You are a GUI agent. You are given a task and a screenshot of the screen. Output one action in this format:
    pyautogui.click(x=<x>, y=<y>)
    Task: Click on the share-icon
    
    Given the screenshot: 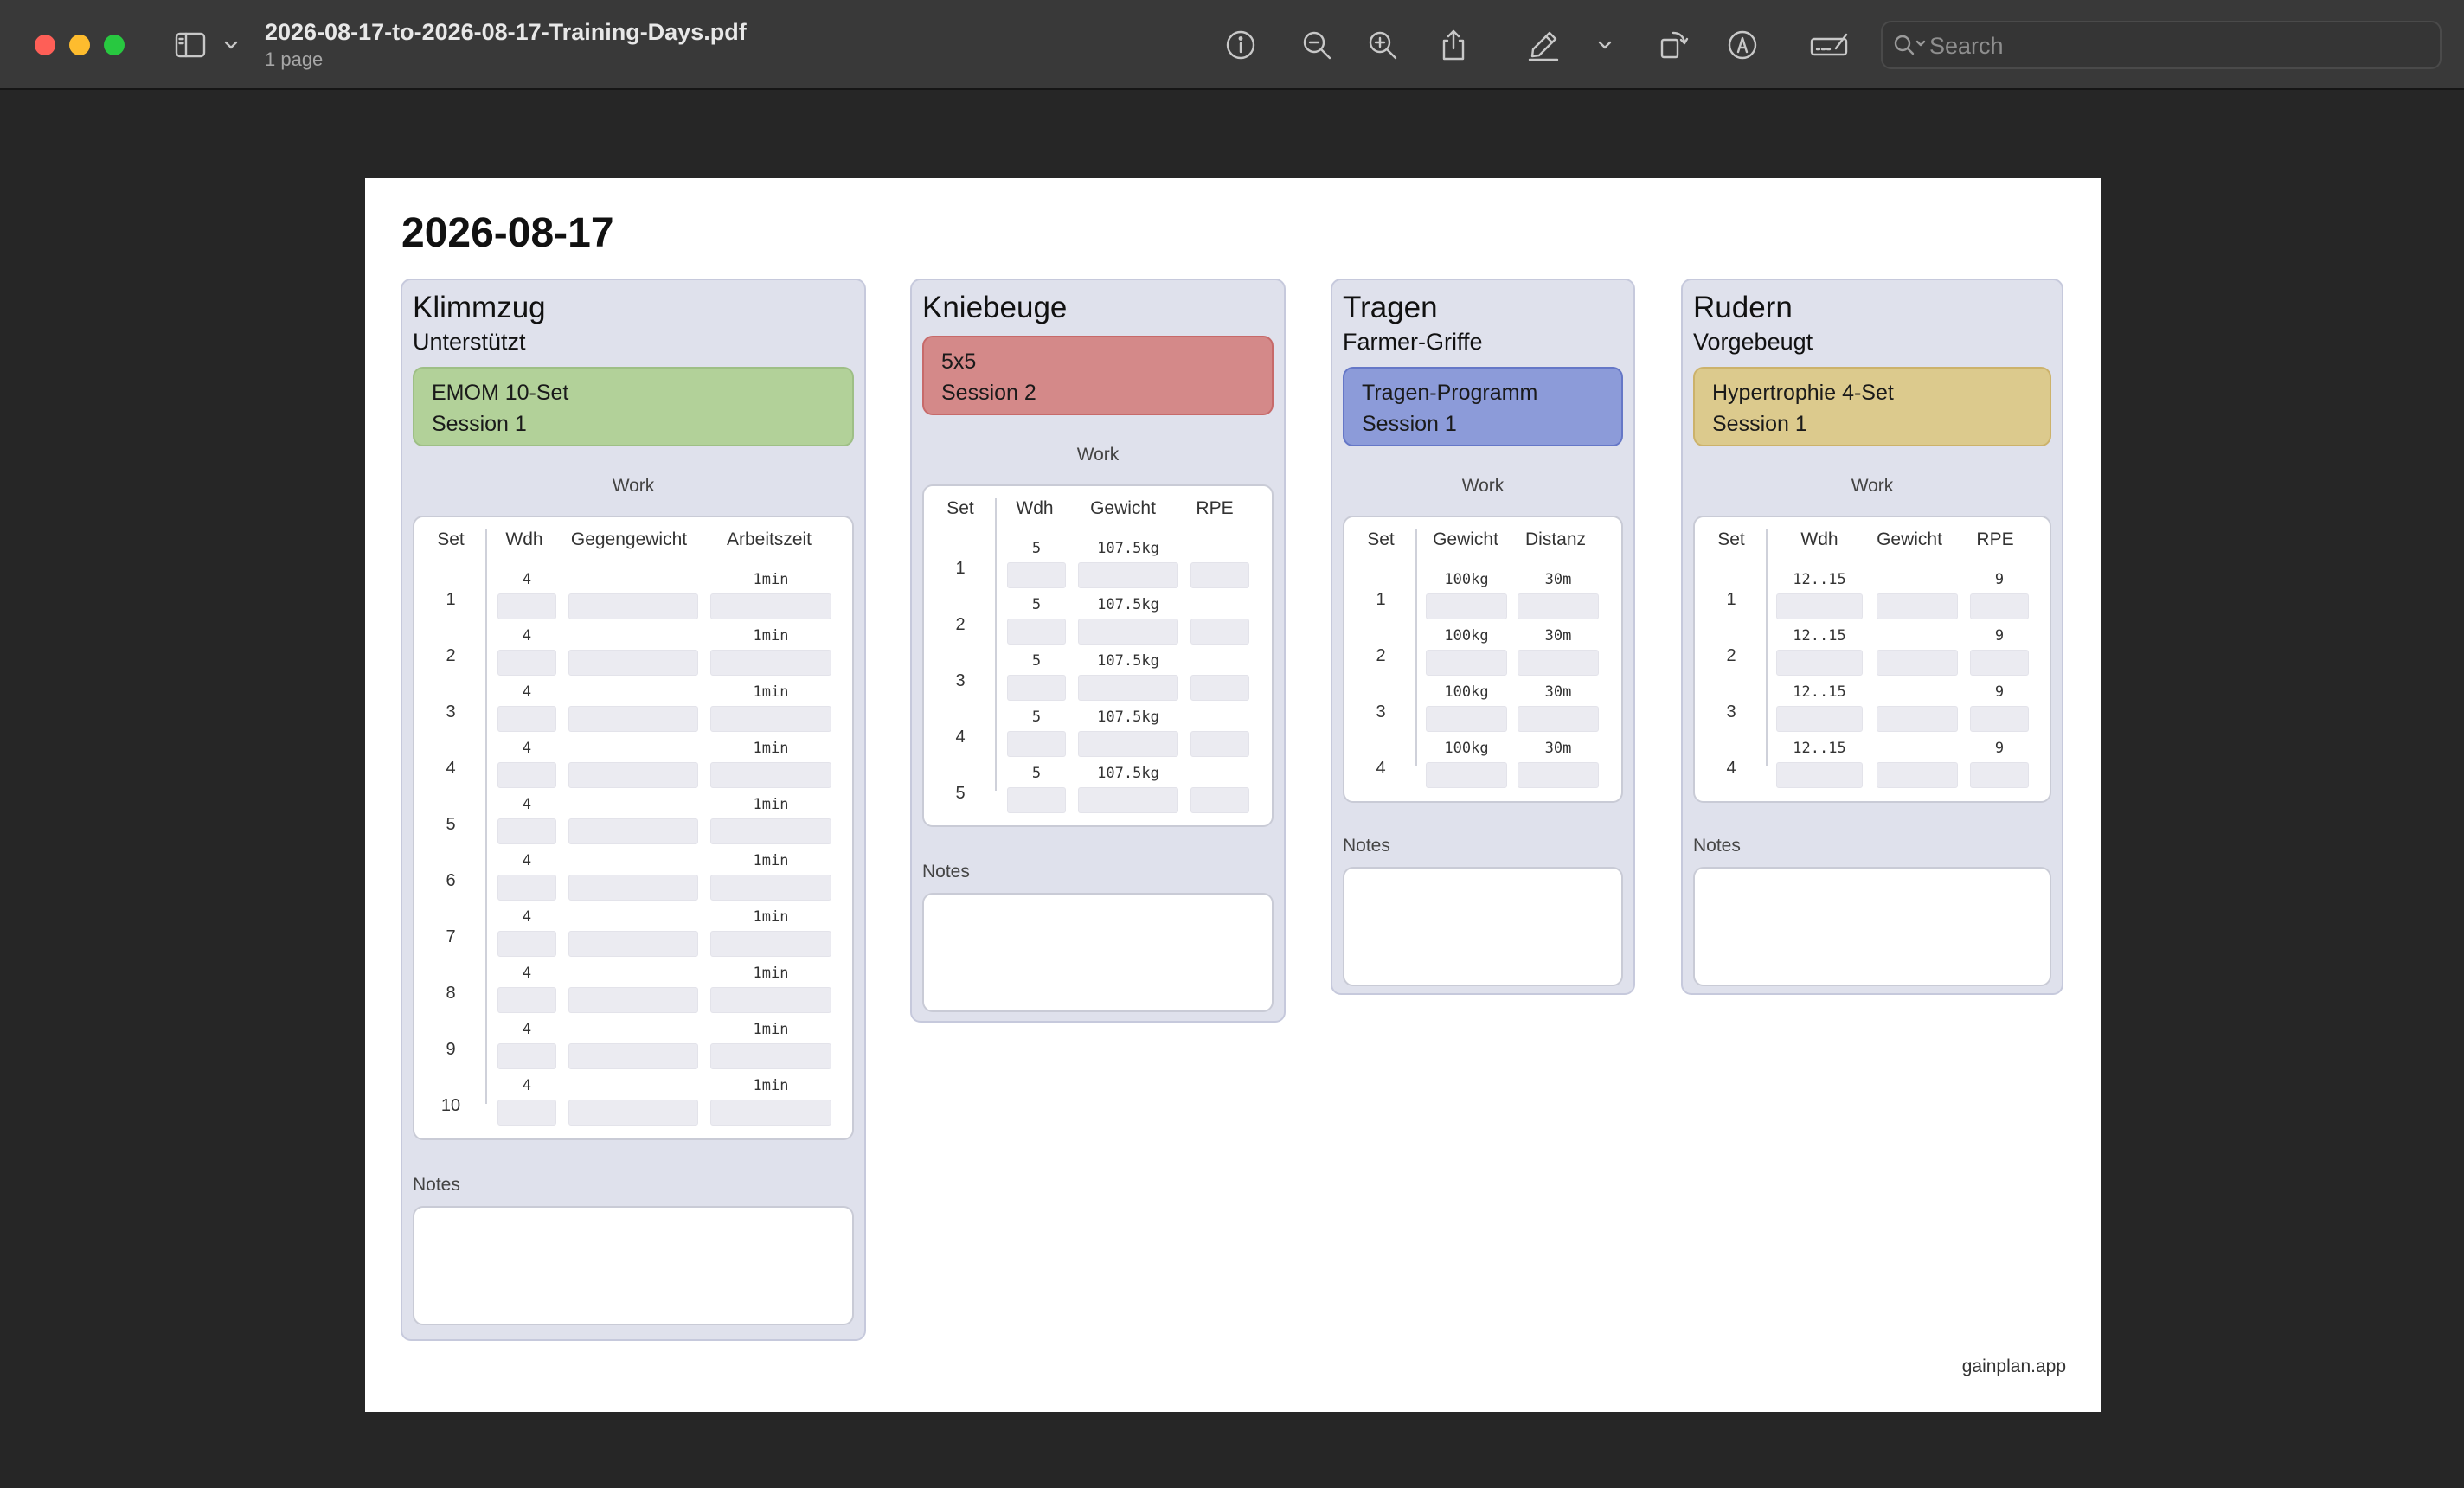 What is the action you would take?
    pyautogui.click(x=1453, y=45)
    